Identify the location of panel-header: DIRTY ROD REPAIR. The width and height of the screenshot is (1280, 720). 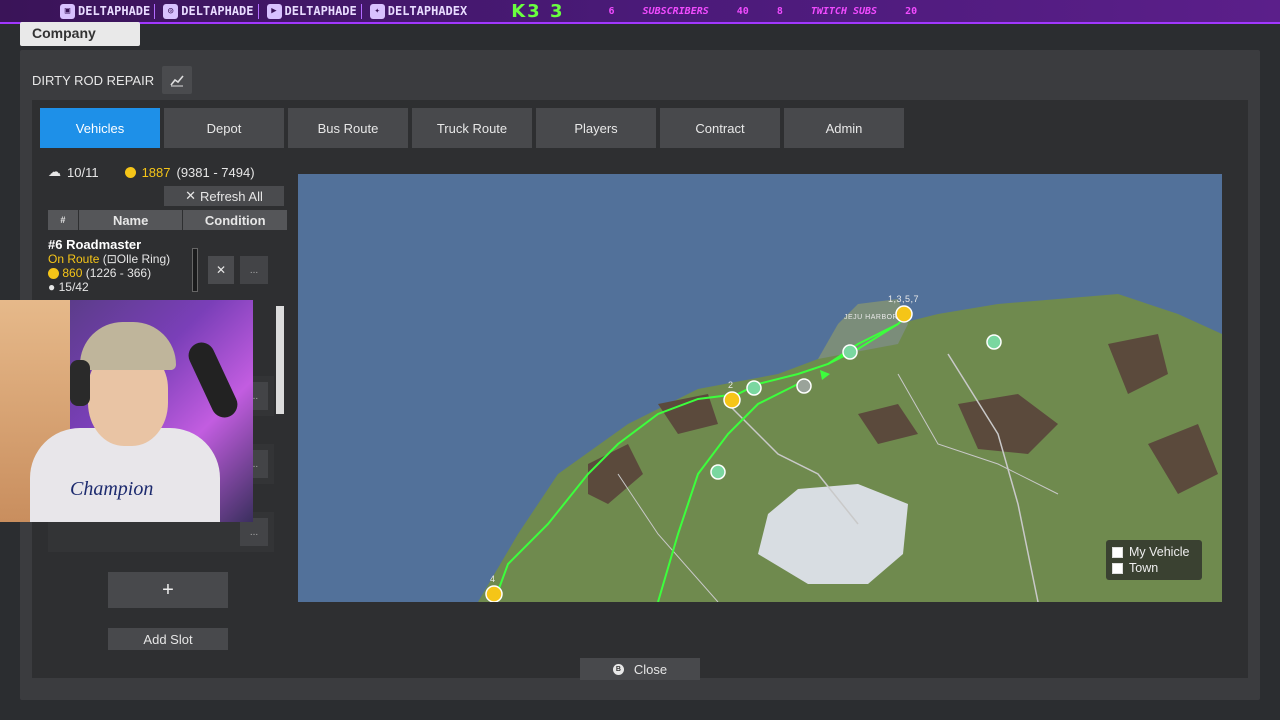
(112, 80).